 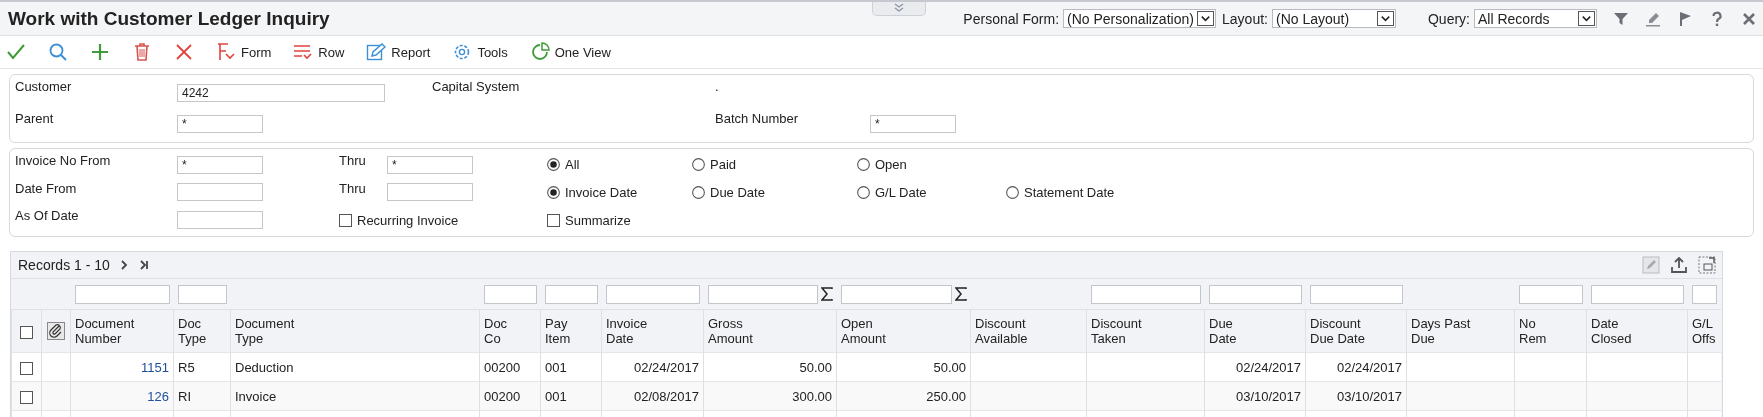 I want to click on records-count: Records 1 - 10, so click(x=64, y=265).